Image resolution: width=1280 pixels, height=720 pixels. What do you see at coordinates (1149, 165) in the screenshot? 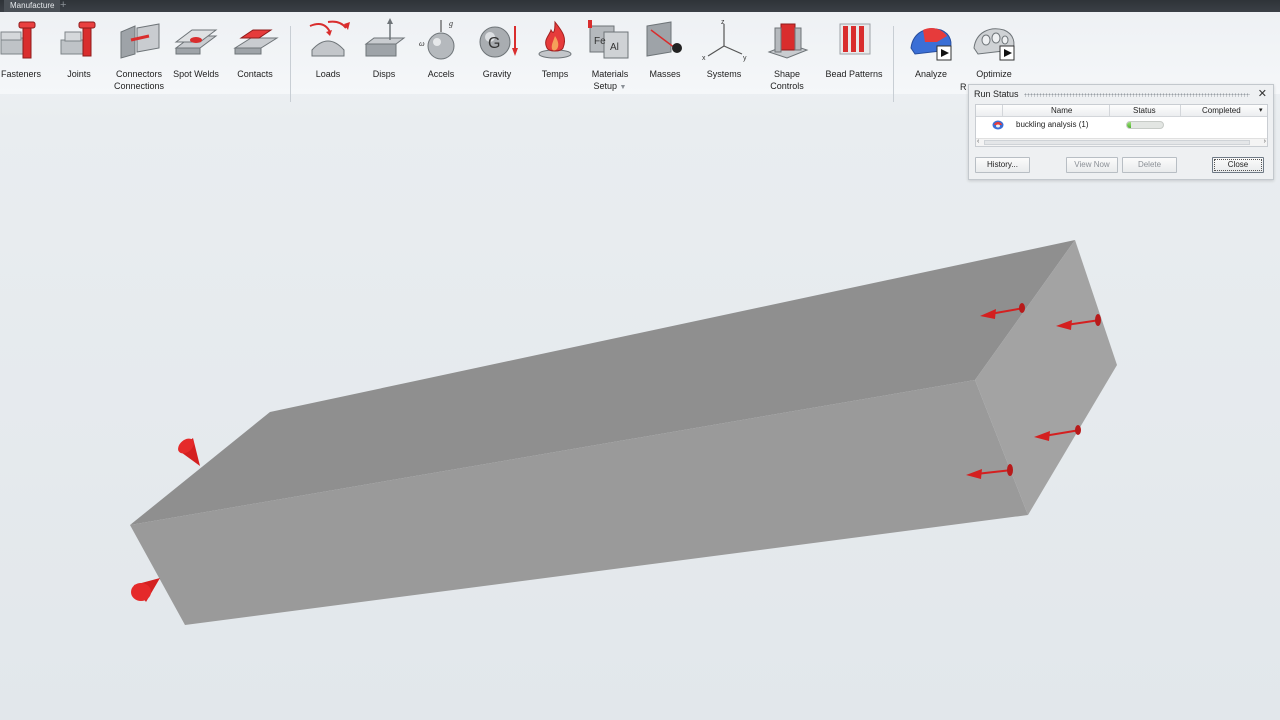
I see `delete-button: Delete` at bounding box center [1149, 165].